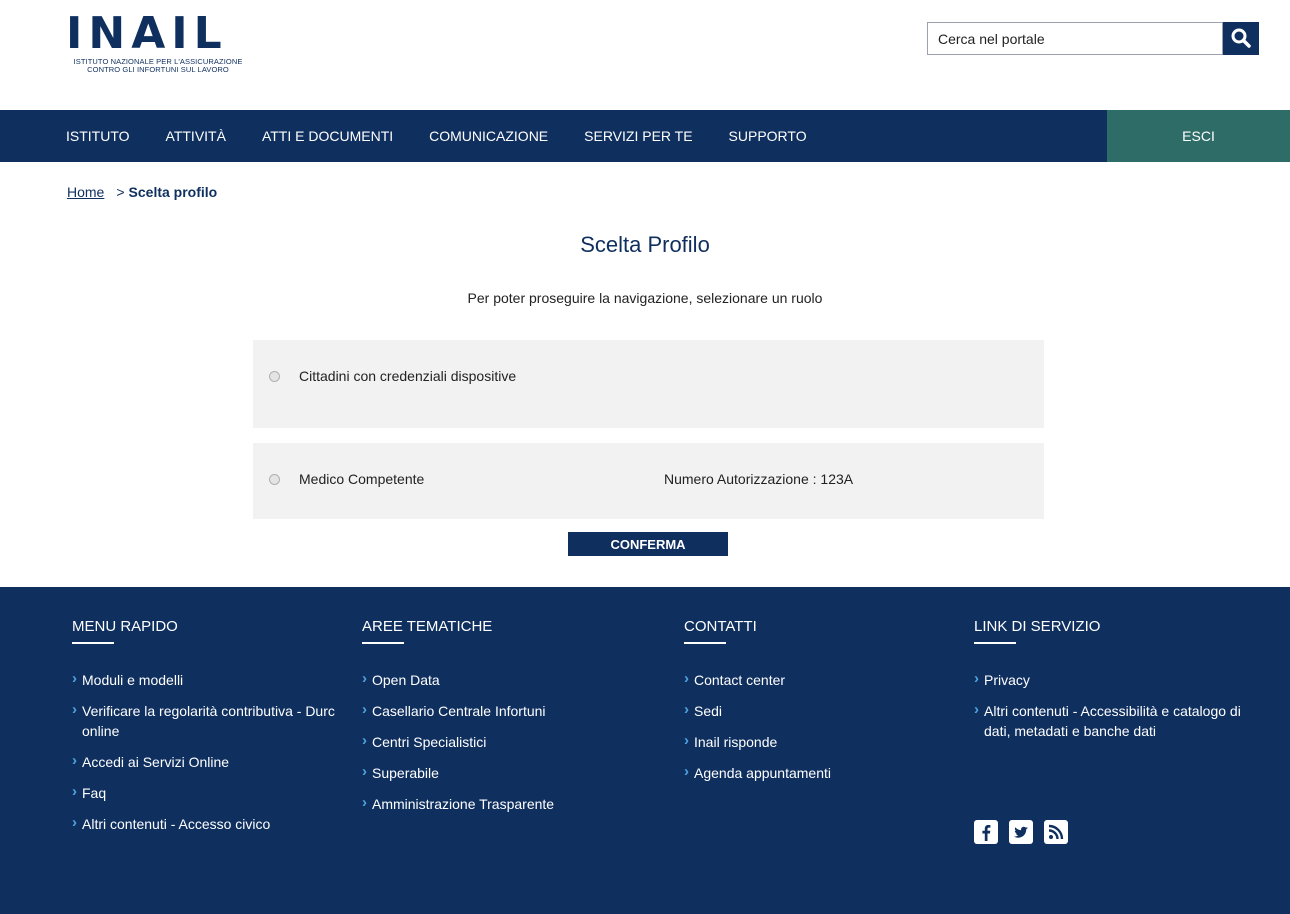 This screenshot has height=914, width=1290. I want to click on confirm-button: CONFERMA, so click(648, 544).